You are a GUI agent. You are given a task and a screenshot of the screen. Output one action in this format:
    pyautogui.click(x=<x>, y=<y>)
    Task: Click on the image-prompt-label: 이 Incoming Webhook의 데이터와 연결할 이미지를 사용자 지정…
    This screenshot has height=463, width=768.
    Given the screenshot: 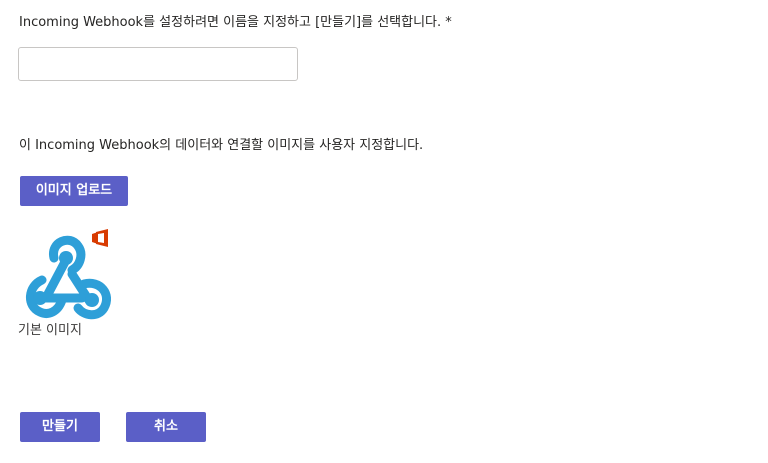 What is the action you would take?
    pyautogui.click(x=221, y=145)
    